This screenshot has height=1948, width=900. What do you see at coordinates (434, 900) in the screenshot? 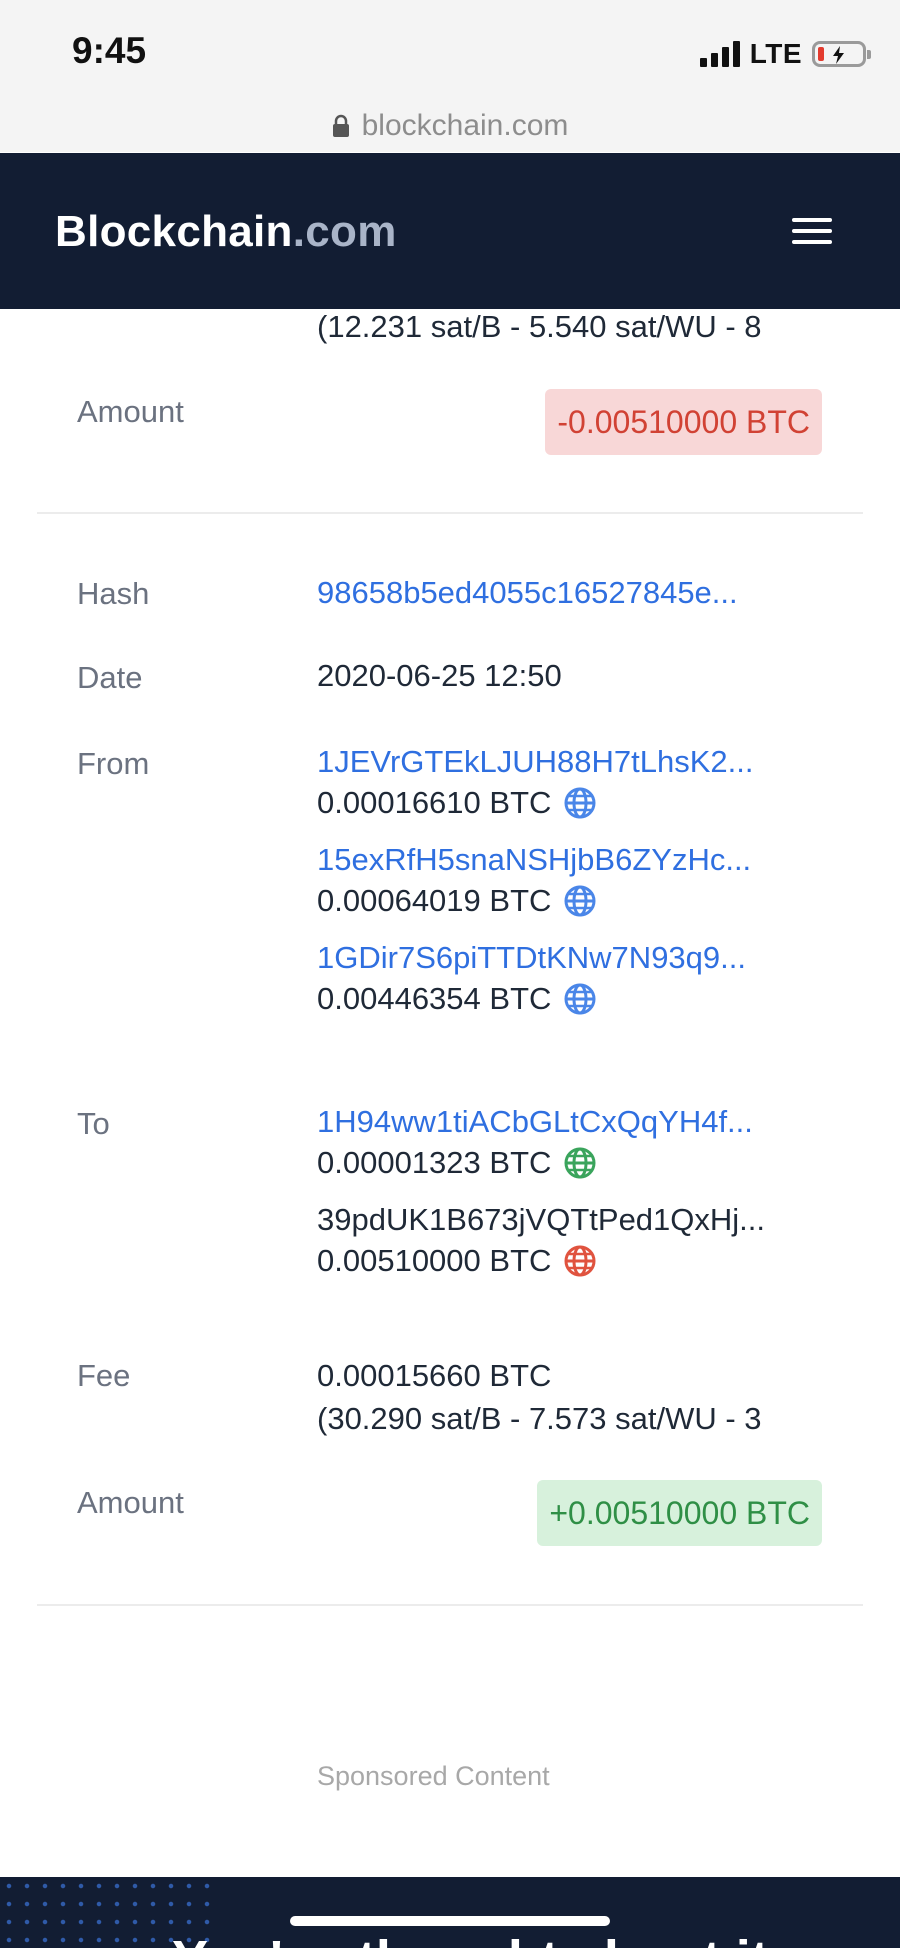
I see `input-amount-value: 0.00064019 BTC` at bounding box center [434, 900].